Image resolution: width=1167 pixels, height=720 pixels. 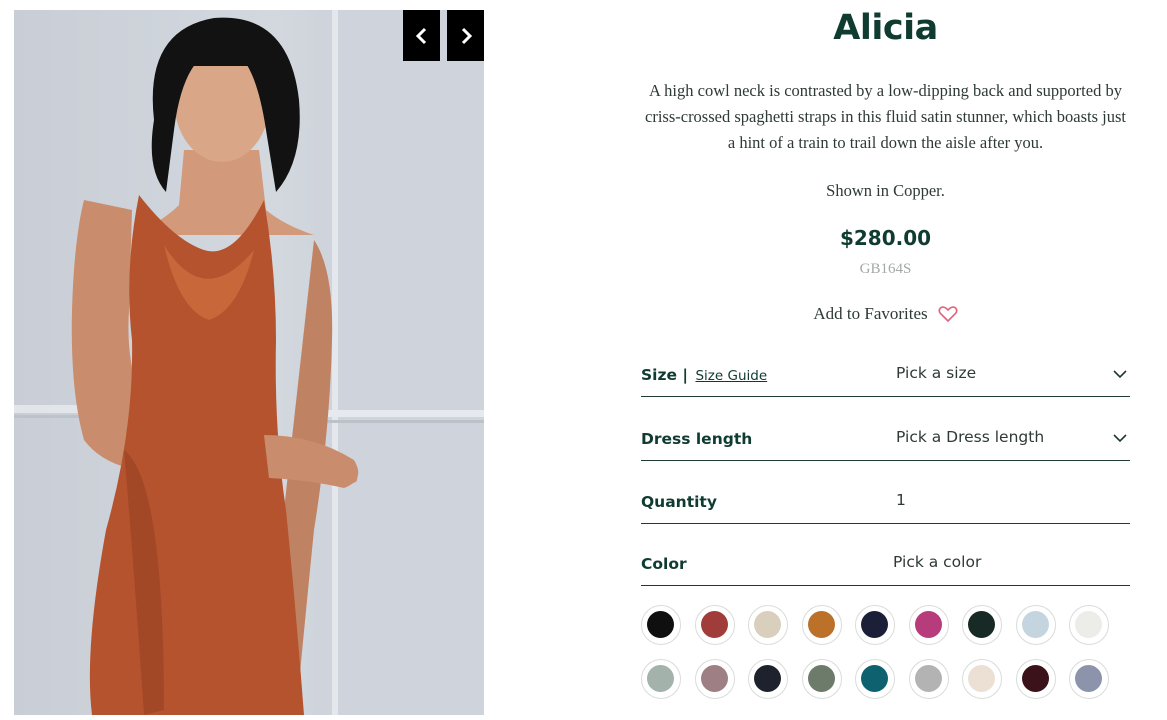 I want to click on size-label: Size | Size Guide, so click(x=704, y=375).